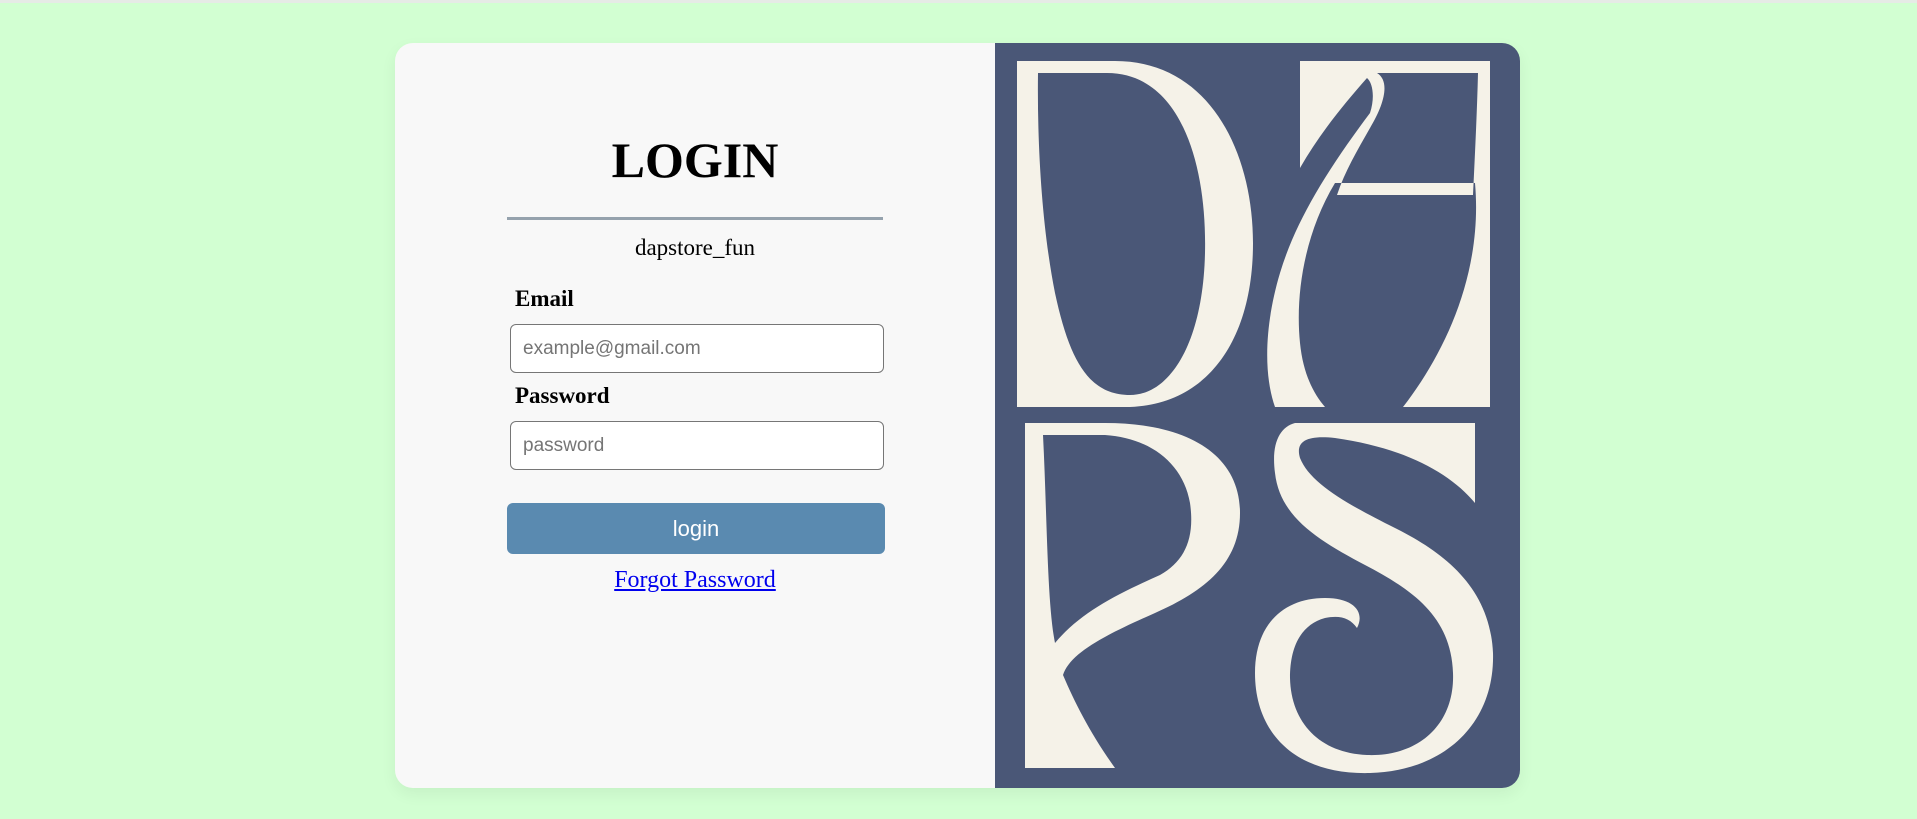 The width and height of the screenshot is (1917, 819). What do you see at coordinates (544, 298) in the screenshot?
I see `email-label: Email` at bounding box center [544, 298].